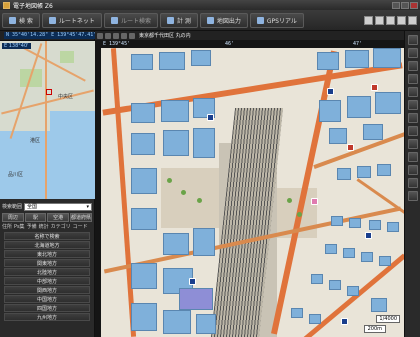 The height and width of the screenshot is (337, 420). I want to click on list-item: 北陸地方, so click(47, 272).